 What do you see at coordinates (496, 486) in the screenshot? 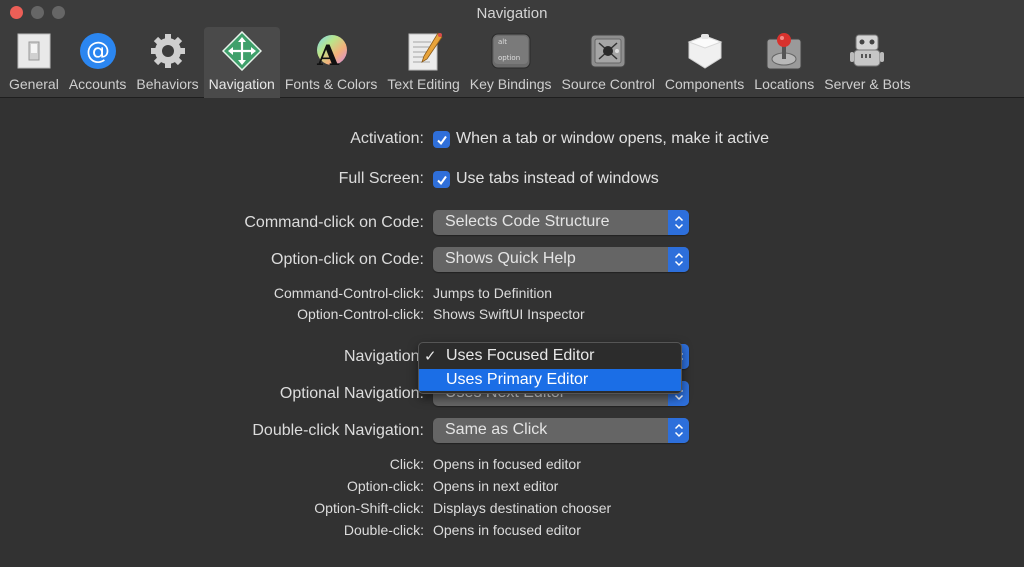
I see `summary-option-click-value: Opens in next editor` at bounding box center [496, 486].